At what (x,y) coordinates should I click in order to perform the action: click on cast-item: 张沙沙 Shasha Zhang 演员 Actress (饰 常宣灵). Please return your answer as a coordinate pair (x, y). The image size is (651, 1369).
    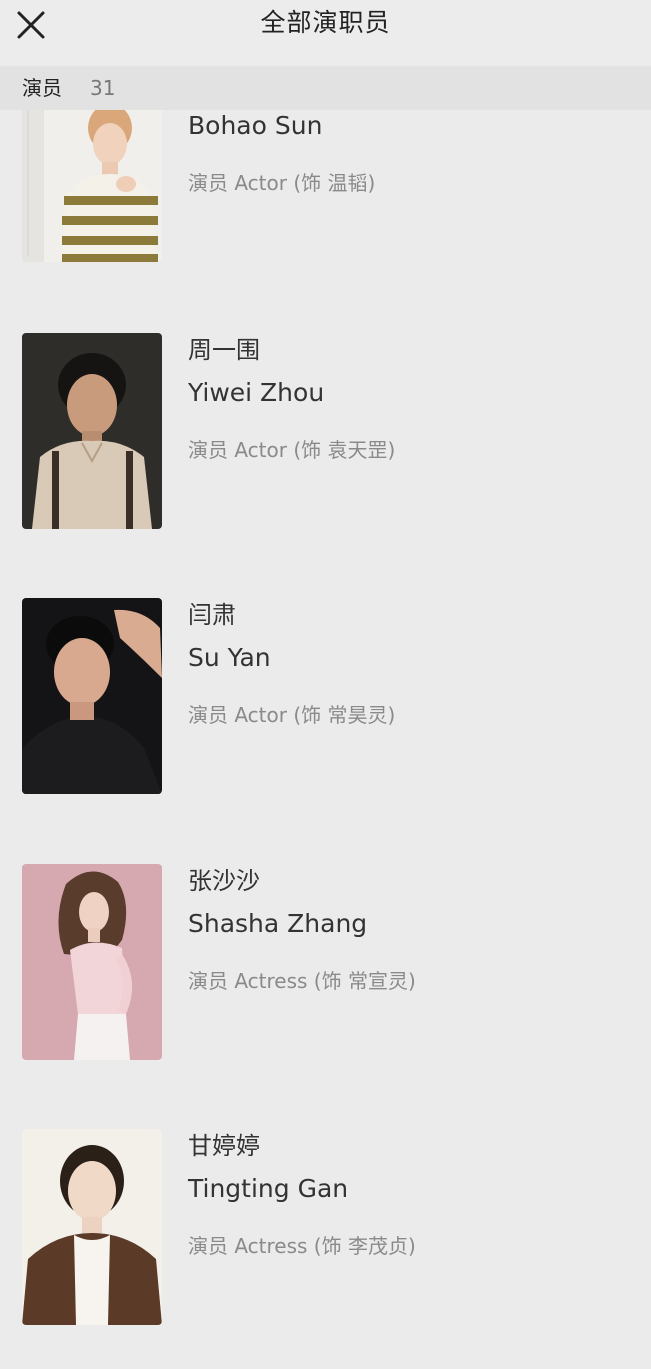
    Looking at the image, I should click on (325, 962).